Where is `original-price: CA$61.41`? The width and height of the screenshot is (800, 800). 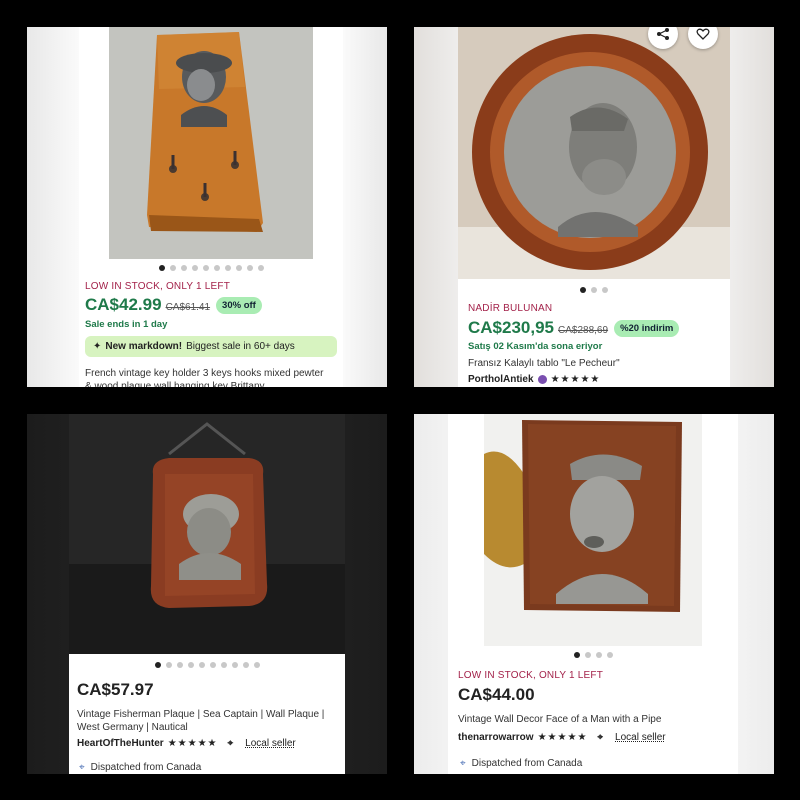 original-price: CA$61.41 is located at coordinates (188, 307).